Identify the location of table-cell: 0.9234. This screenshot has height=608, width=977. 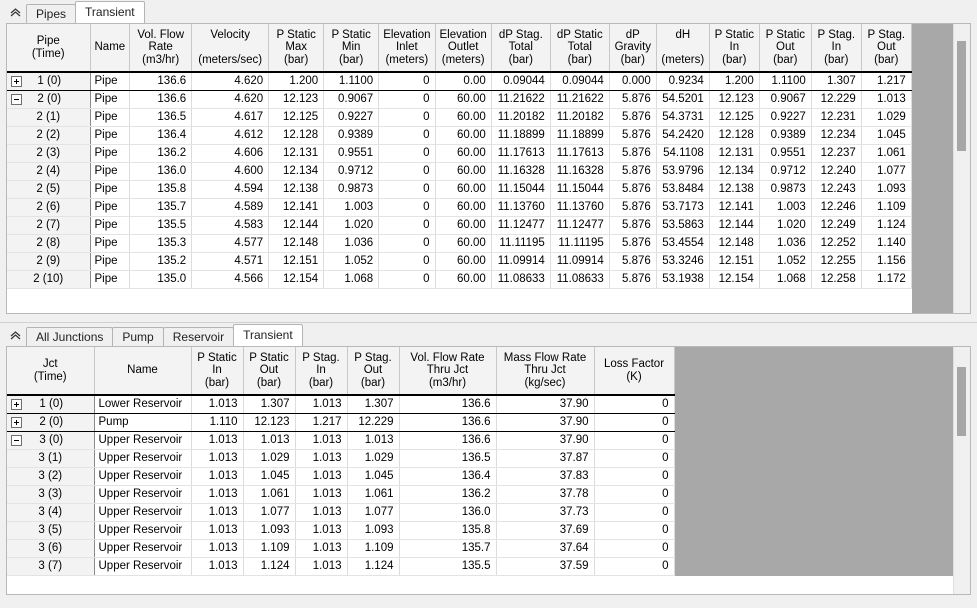
(683, 81).